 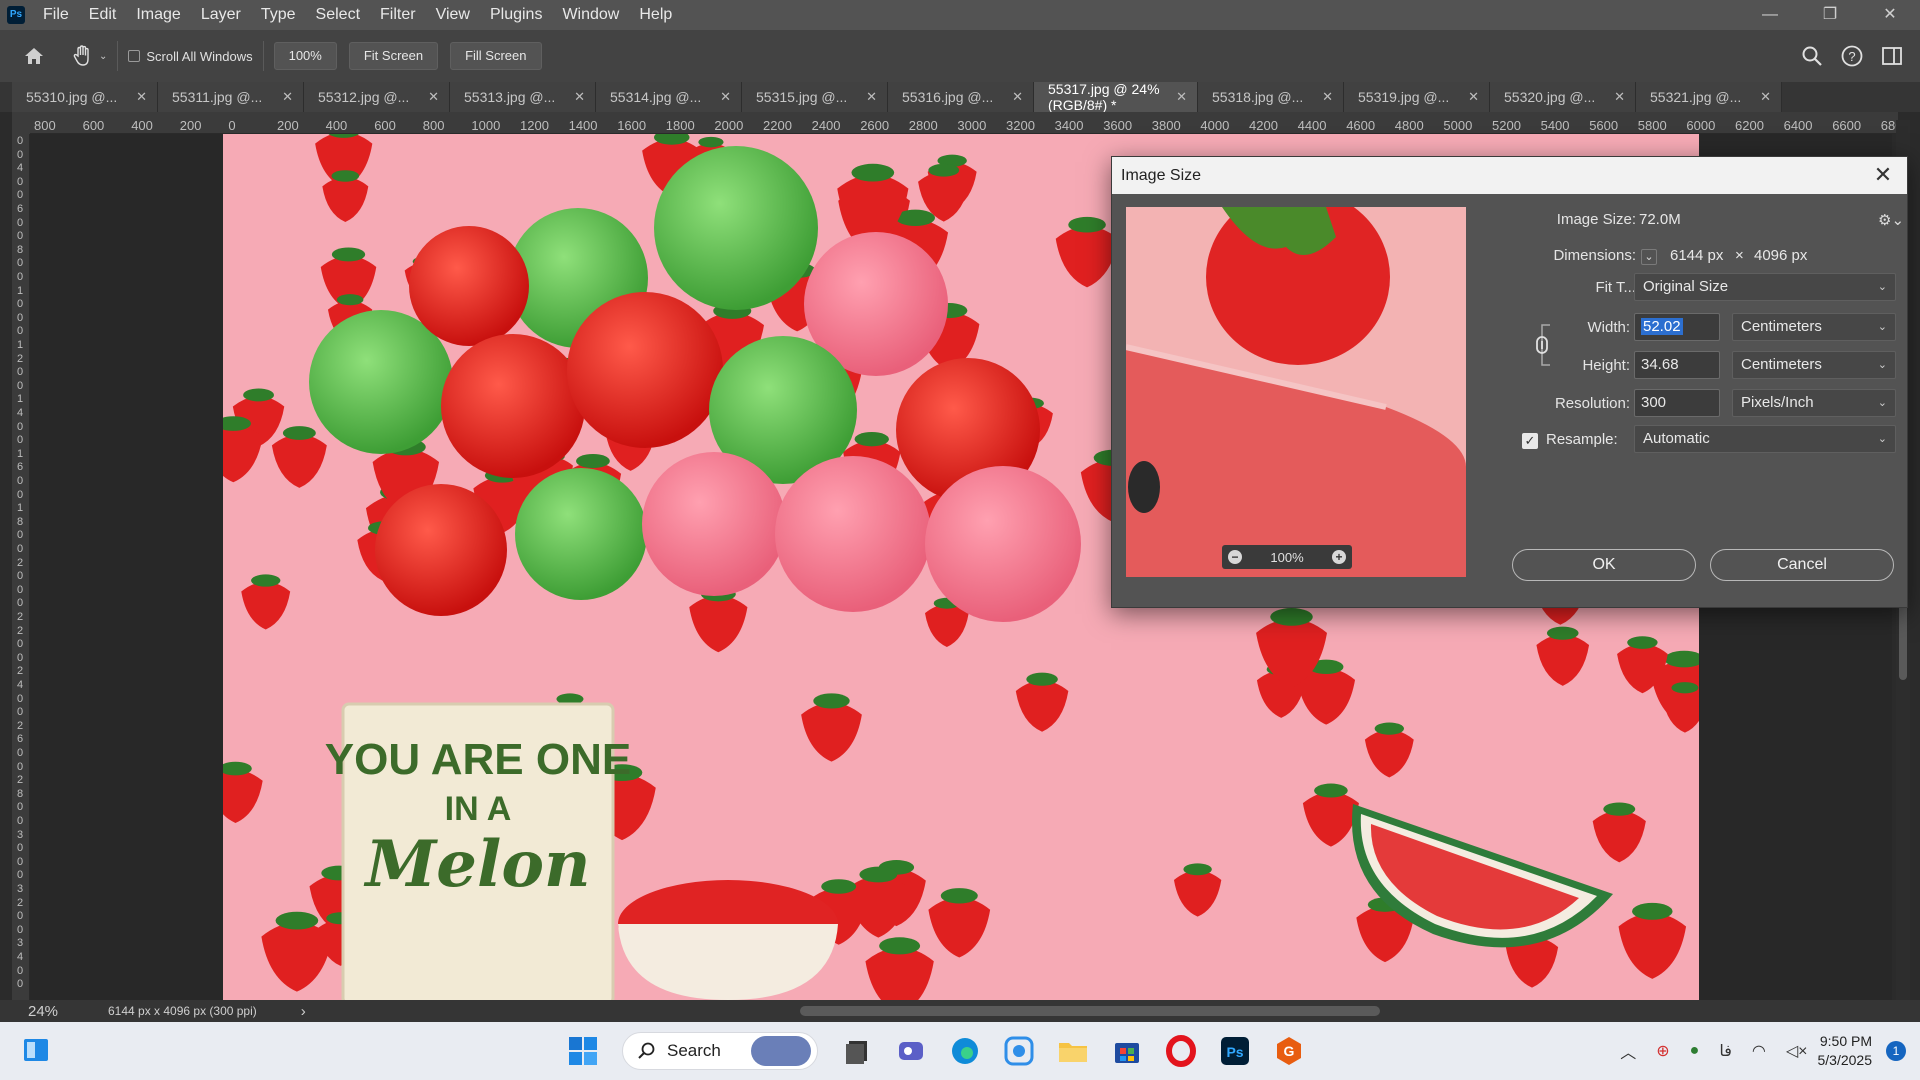 What do you see at coordinates (1903, 640) in the screenshot?
I see `scroll-thumb` at bounding box center [1903, 640].